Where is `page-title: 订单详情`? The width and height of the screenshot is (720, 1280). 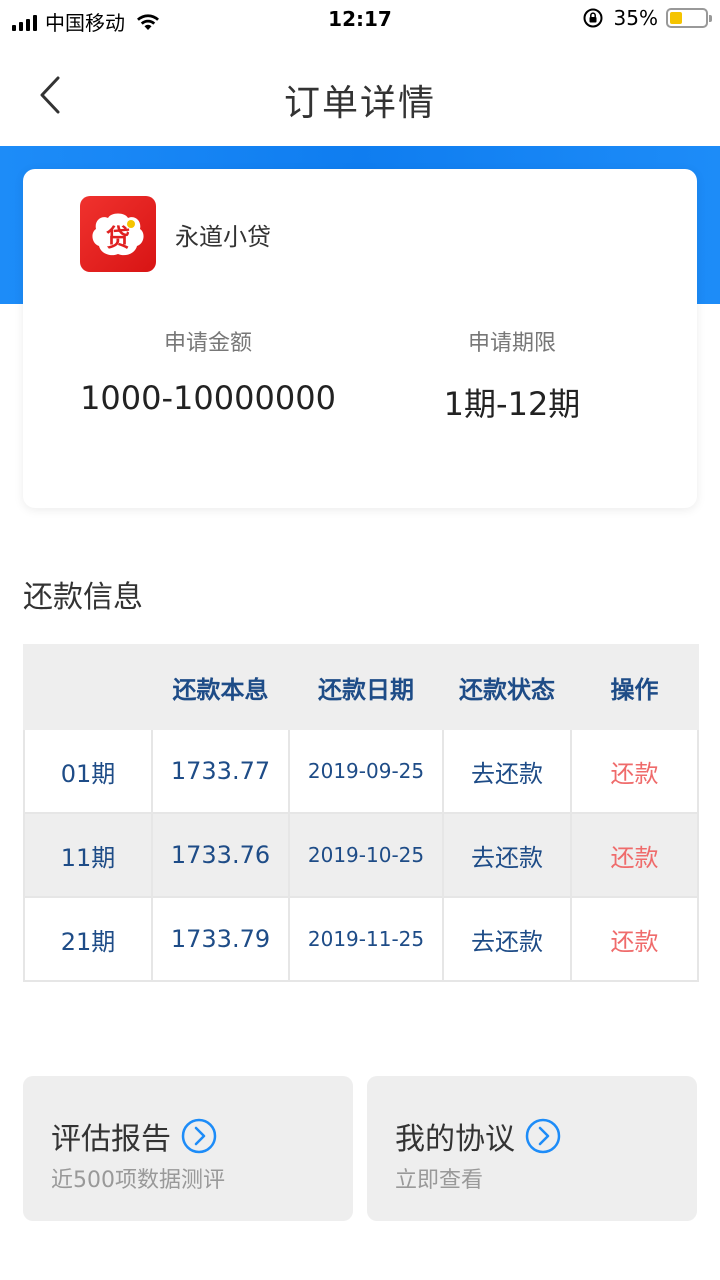
page-title: 订单详情 is located at coordinates (359, 103).